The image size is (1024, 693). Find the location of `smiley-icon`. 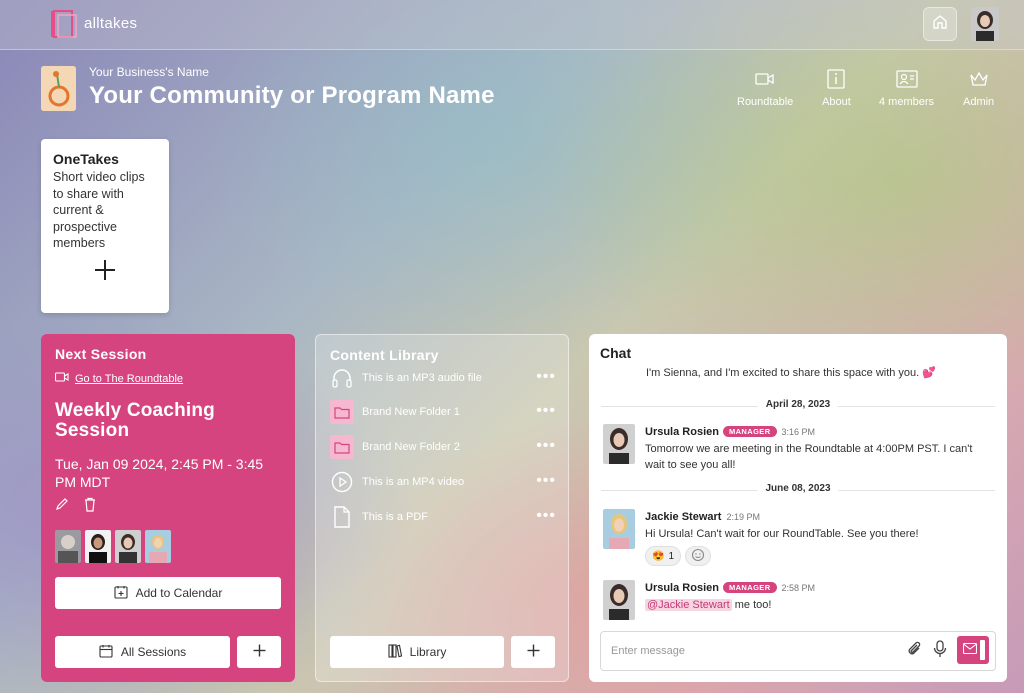

smiley-icon is located at coordinates (698, 556).